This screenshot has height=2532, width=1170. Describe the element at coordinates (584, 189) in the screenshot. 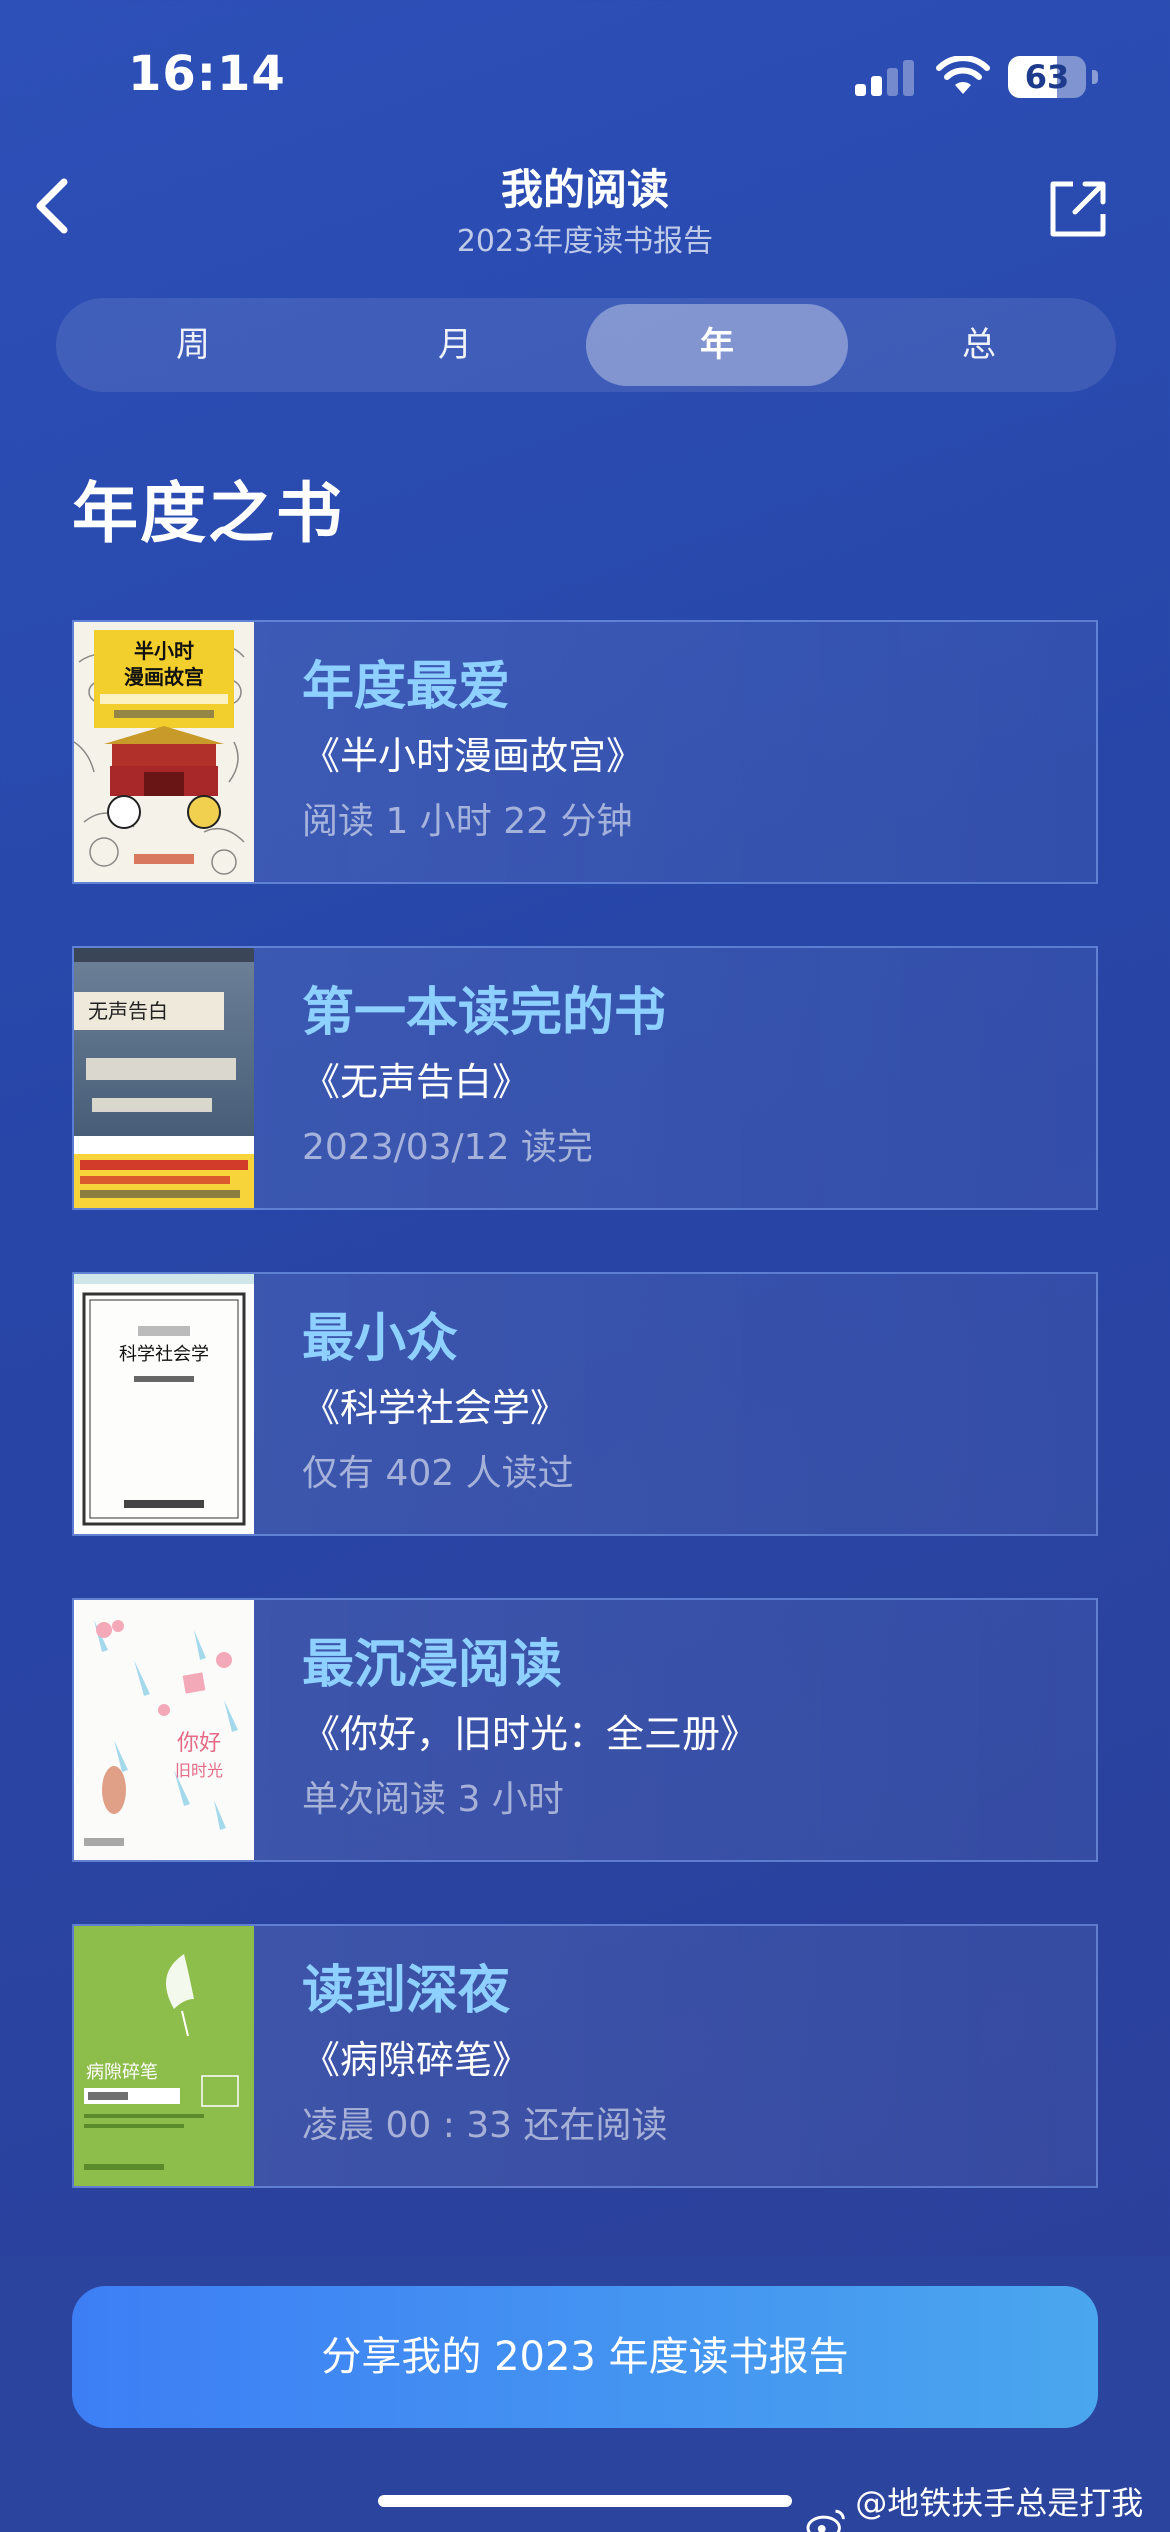

I see `page-title: 我的阅读` at that location.